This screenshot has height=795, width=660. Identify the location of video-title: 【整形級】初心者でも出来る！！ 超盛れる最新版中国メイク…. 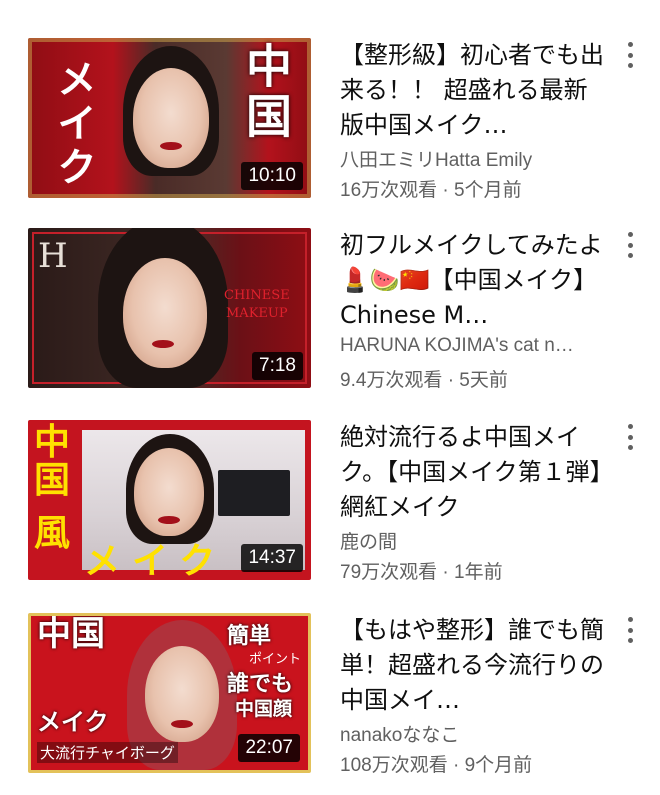
(472, 90).